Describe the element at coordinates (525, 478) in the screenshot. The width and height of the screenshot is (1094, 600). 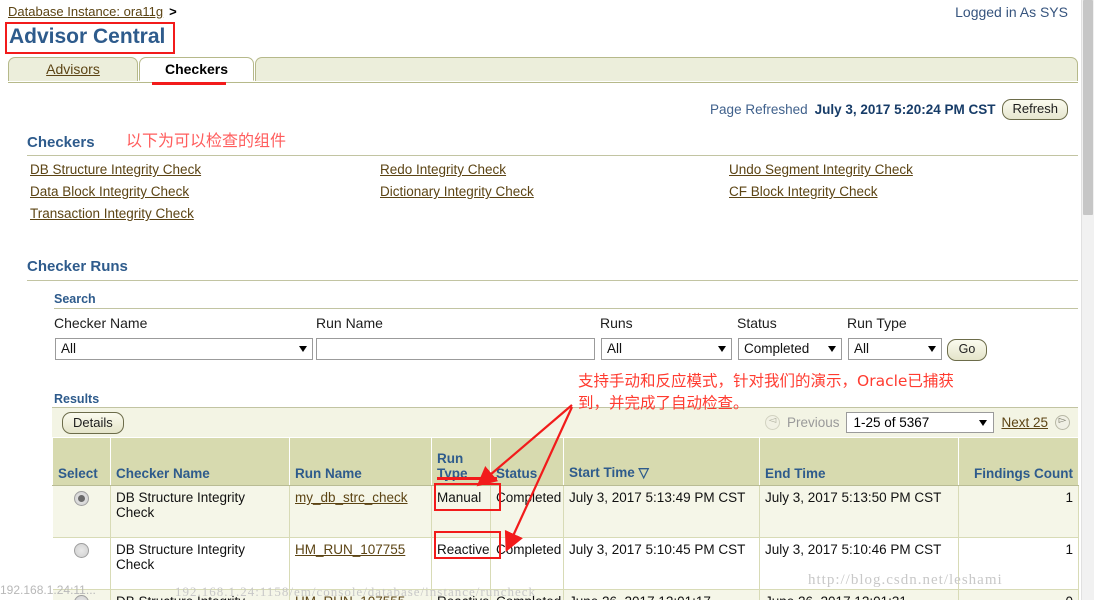
I see `annotation-arrows` at that location.